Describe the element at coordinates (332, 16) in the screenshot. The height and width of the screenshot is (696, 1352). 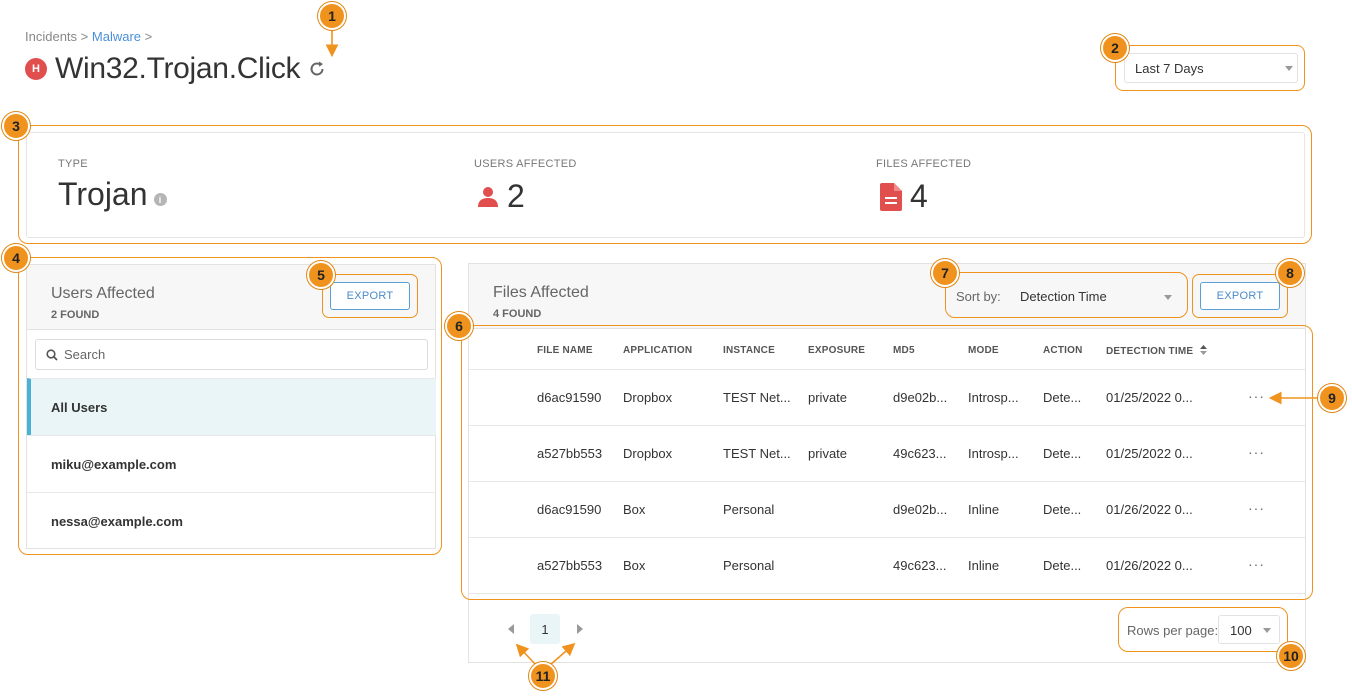
I see `callout-badge-1: 1` at that location.